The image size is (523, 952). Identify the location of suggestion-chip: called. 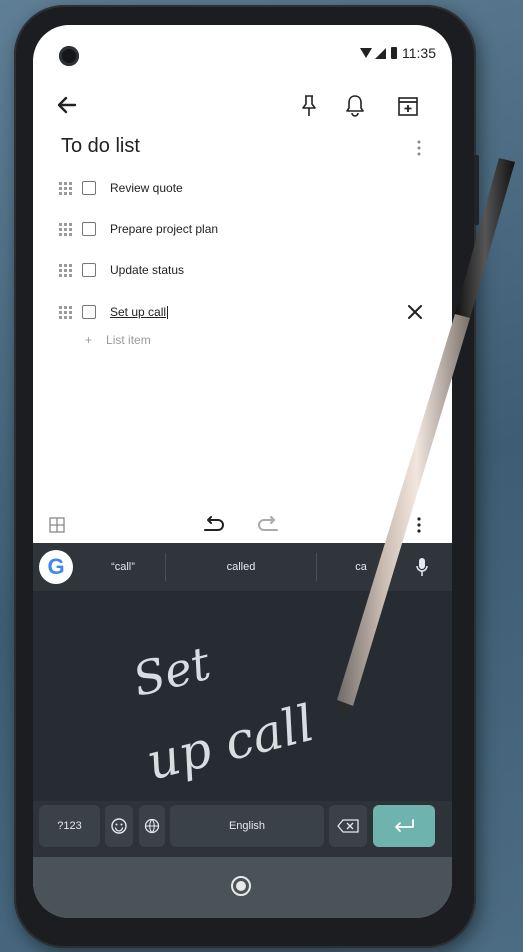
(241, 567).